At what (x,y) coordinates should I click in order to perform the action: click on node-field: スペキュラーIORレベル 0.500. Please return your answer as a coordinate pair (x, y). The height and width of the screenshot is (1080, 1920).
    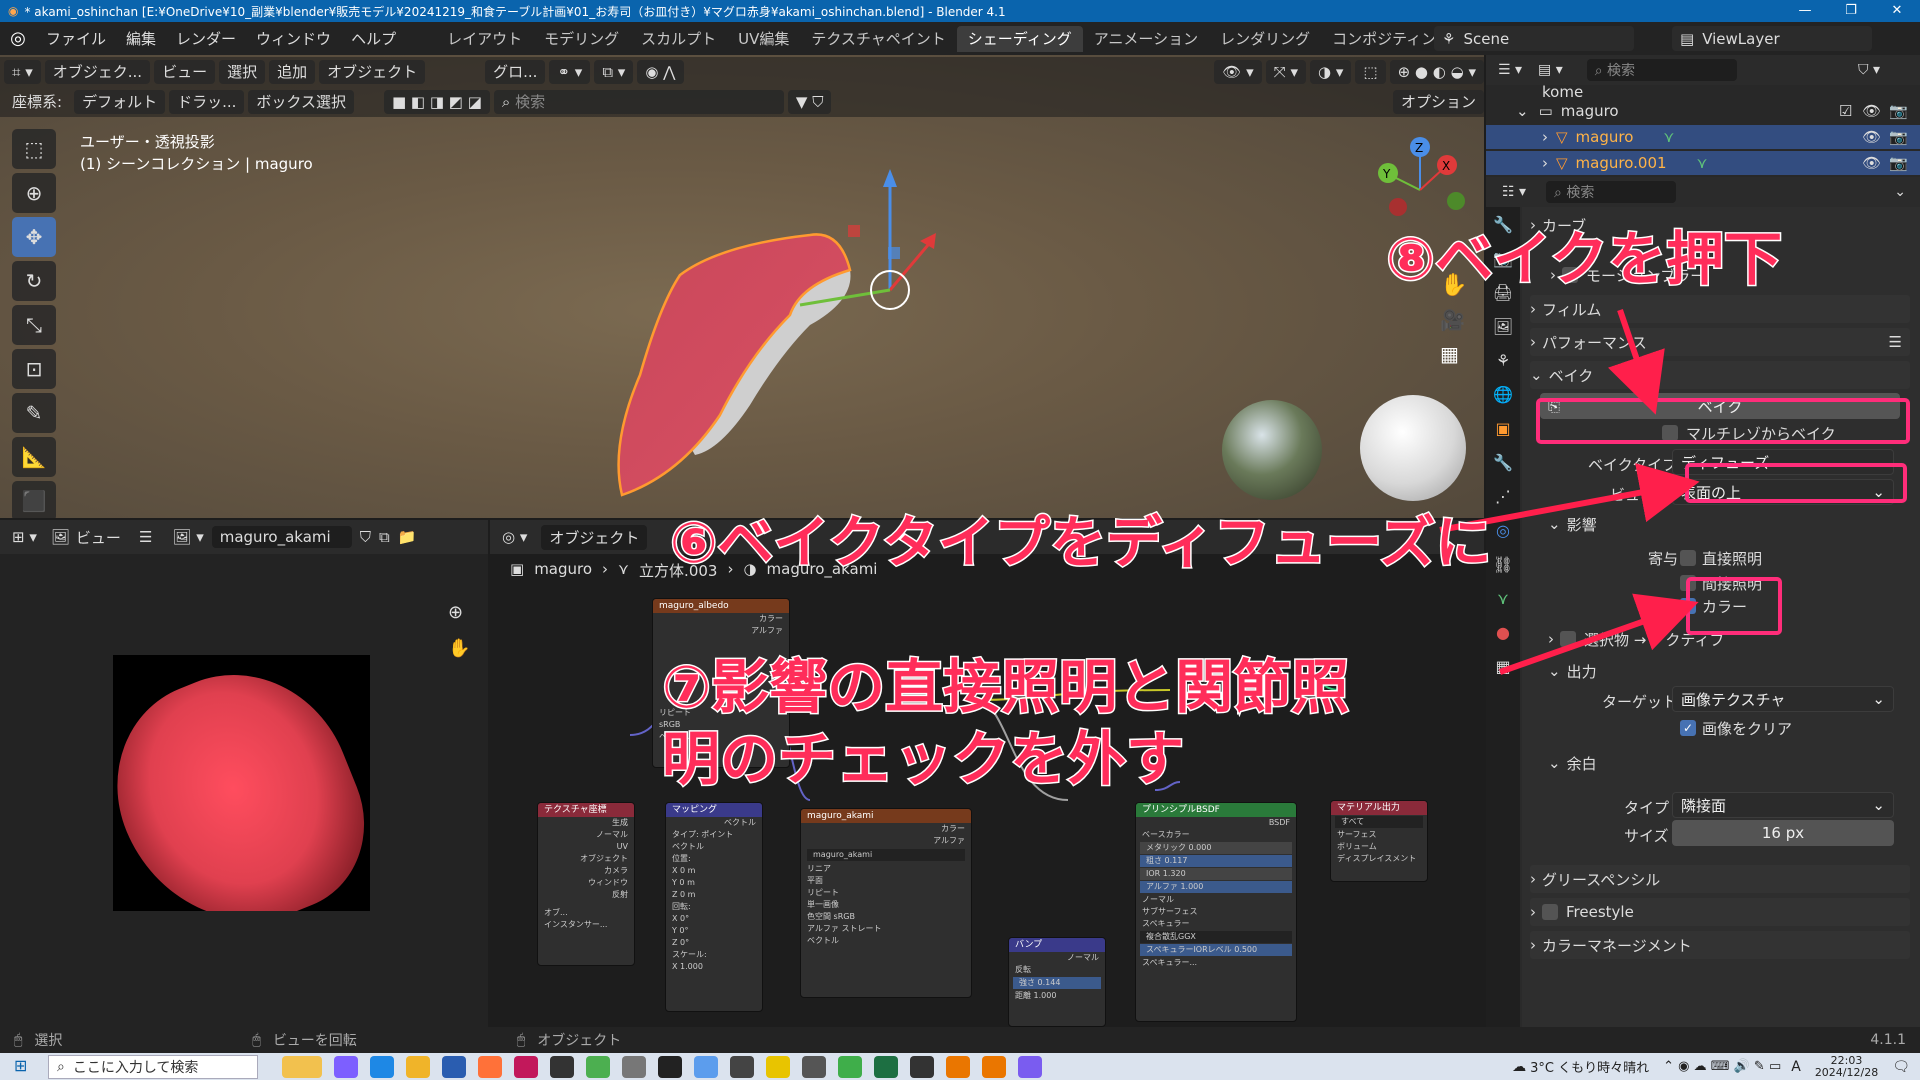
    Looking at the image, I should click on (1216, 950).